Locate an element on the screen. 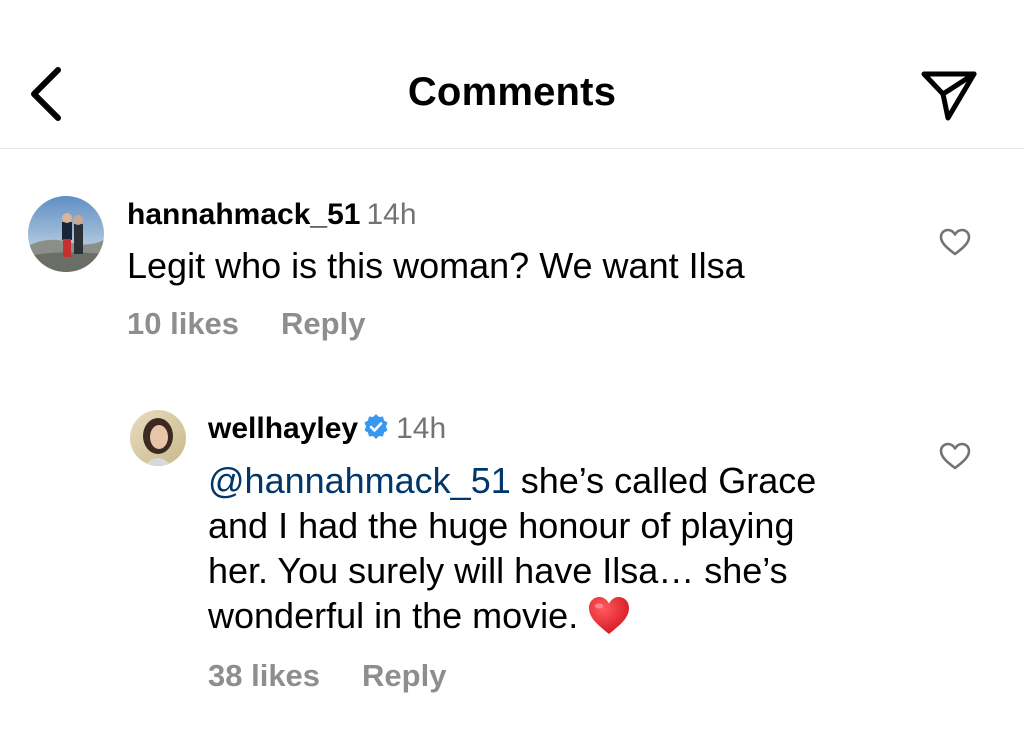 This screenshot has height=749, width=1024. username: hannahmack_51 is located at coordinates (243, 214).